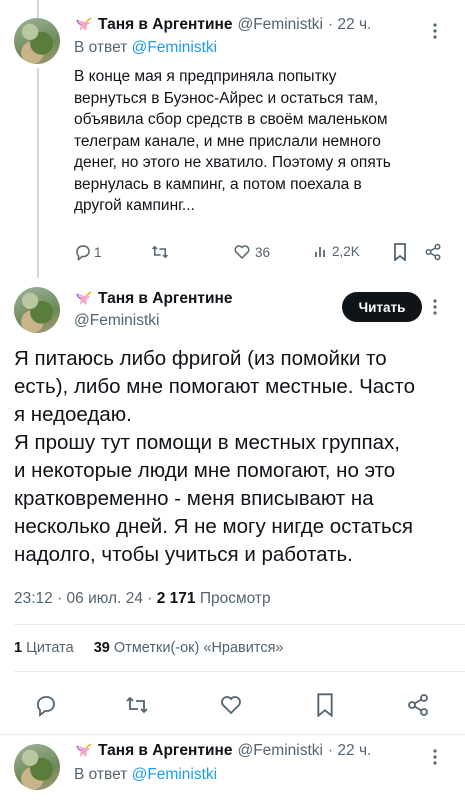 The width and height of the screenshot is (465, 800). Describe the element at coordinates (85, 598) in the screenshot. I see `timestamp: 23:12 · 06 июл. 24 ·` at that location.